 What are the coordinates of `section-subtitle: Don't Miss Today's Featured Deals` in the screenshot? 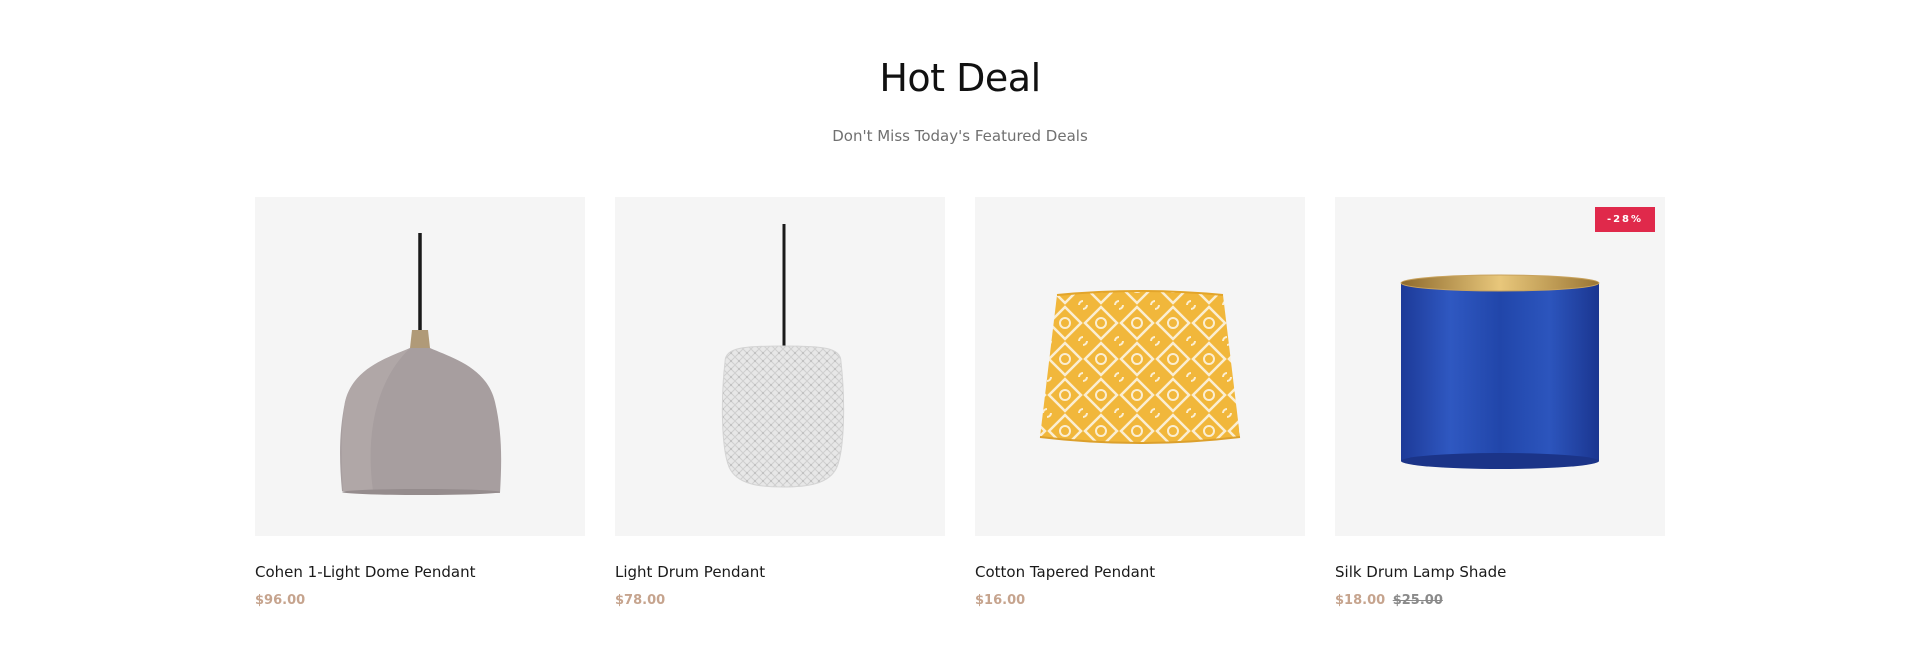 It's located at (960, 136).